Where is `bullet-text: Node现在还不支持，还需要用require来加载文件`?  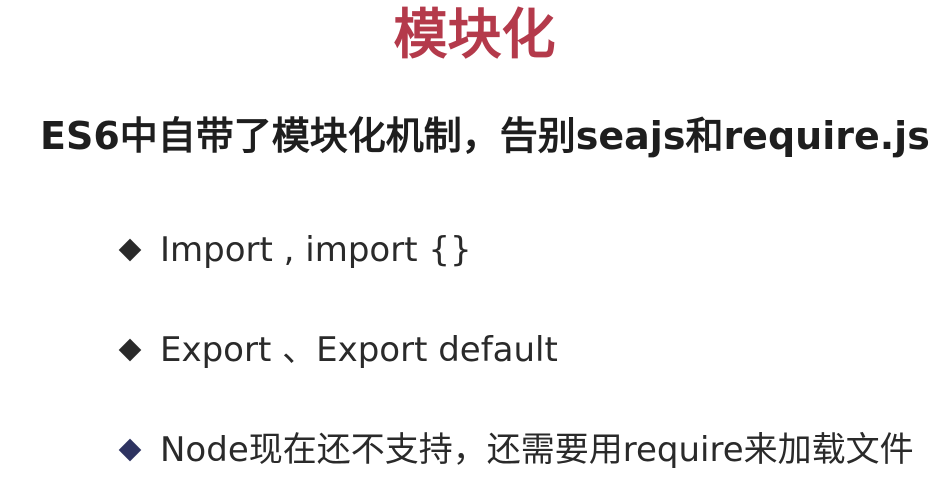
bullet-text: Node现在还不支持，还需要用require来加载文件 is located at coordinates (537, 450).